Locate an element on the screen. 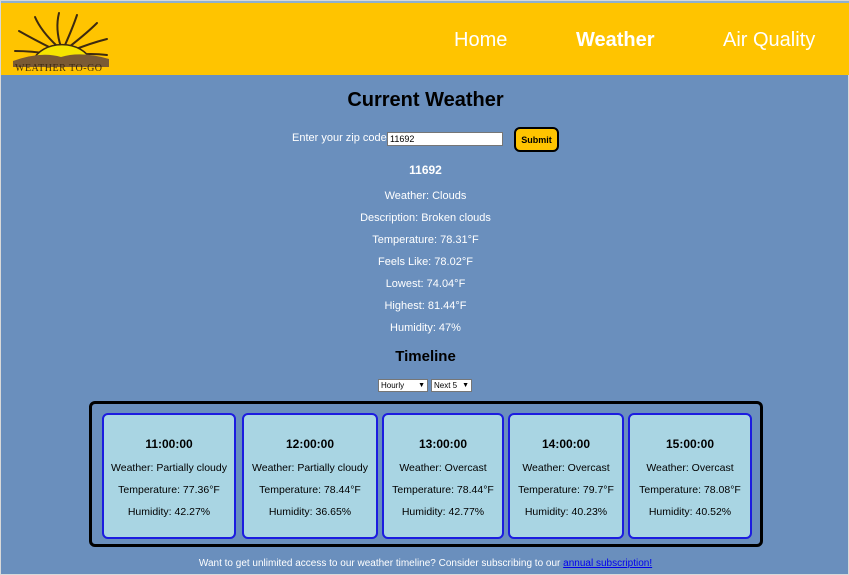 Image resolution: width=849 pixels, height=575 pixels. current-feels-like: Feels Like: 78.02°F is located at coordinates (425, 262).